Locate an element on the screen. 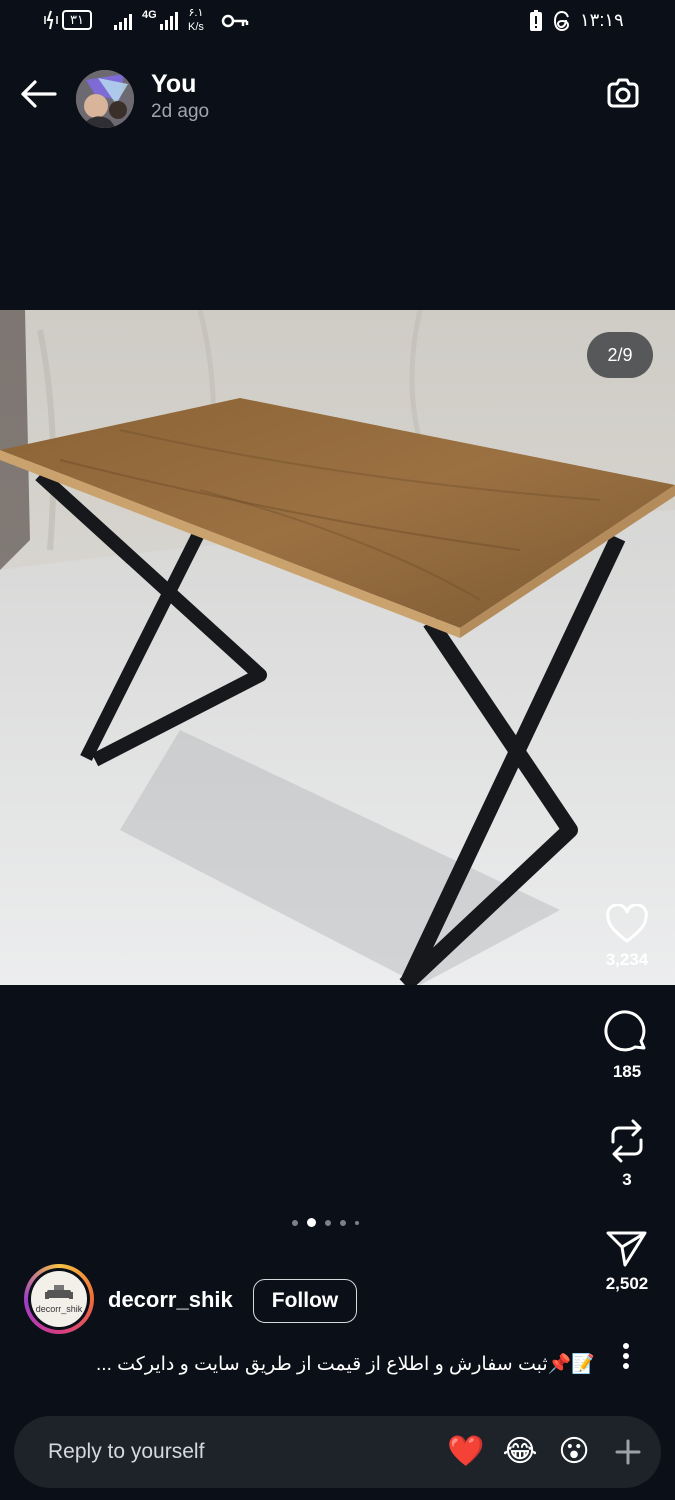 The height and width of the screenshot is (1500, 675). battery-indicator: ۳۱ is located at coordinates (77, 20).